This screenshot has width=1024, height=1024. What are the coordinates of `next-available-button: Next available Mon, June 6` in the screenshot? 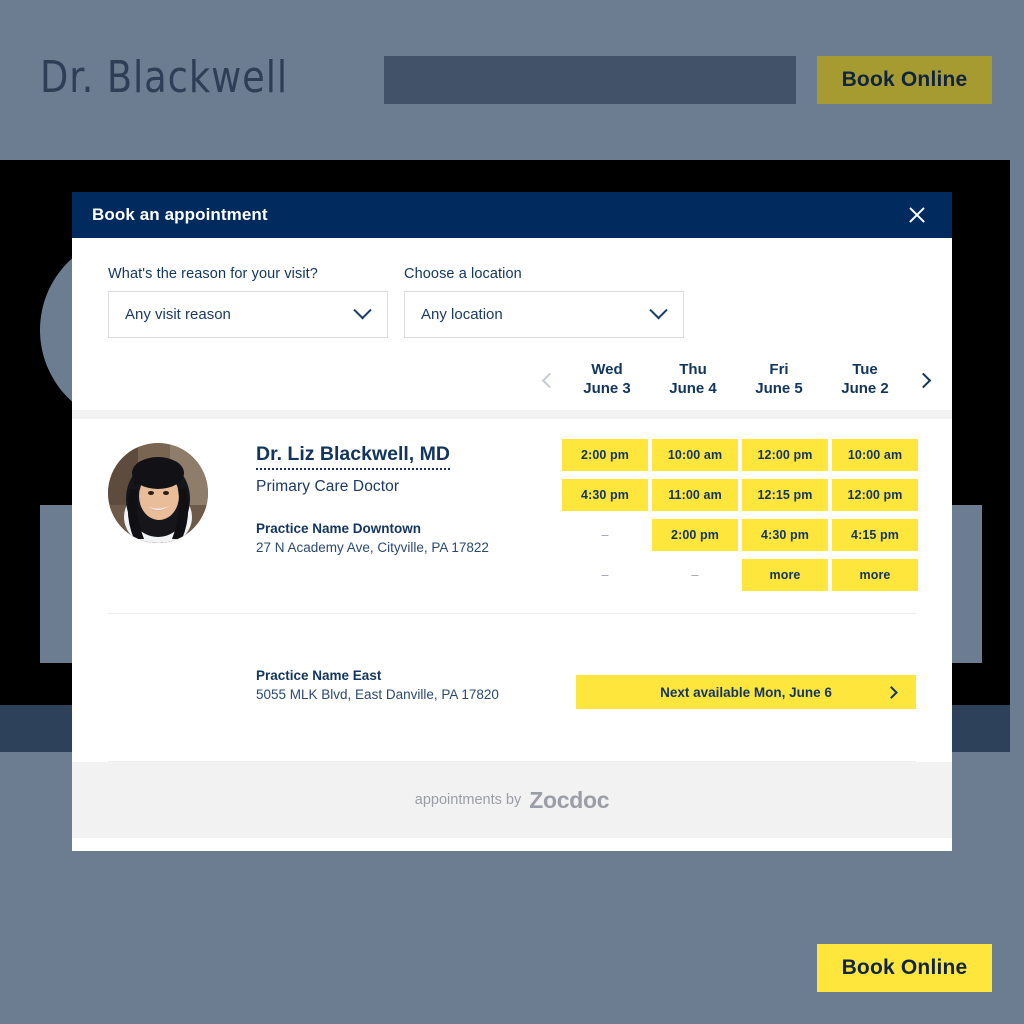 It's located at (746, 692).